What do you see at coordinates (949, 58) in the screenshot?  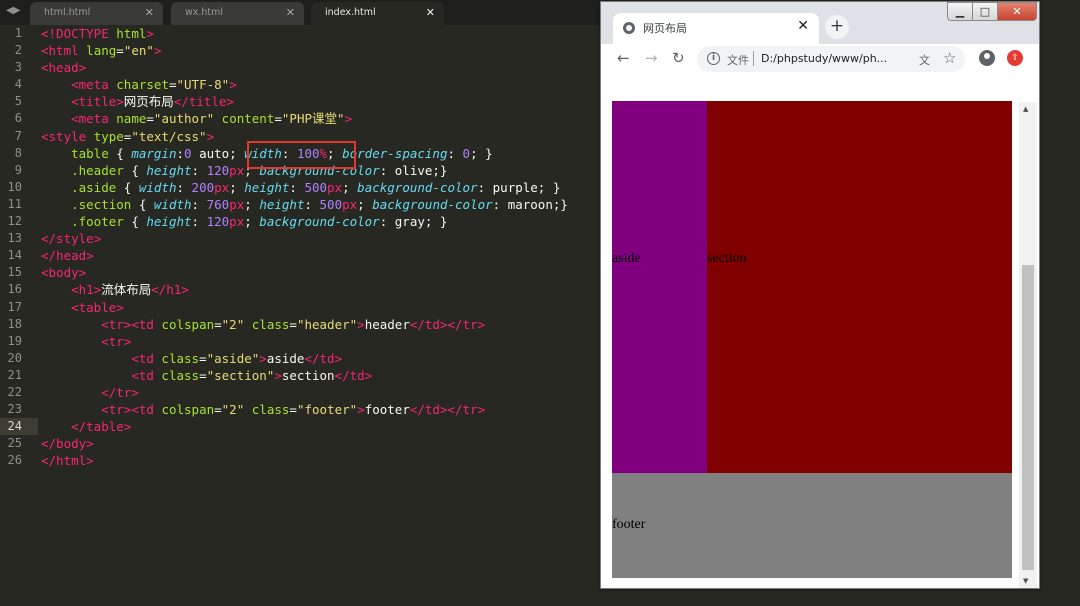 I see `bookmark-star-icon: ☆` at bounding box center [949, 58].